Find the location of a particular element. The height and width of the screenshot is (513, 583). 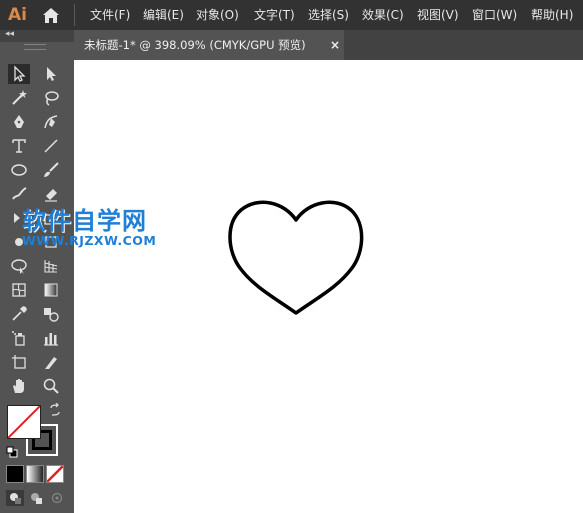

draw-inside-icon is located at coordinates (57, 498).